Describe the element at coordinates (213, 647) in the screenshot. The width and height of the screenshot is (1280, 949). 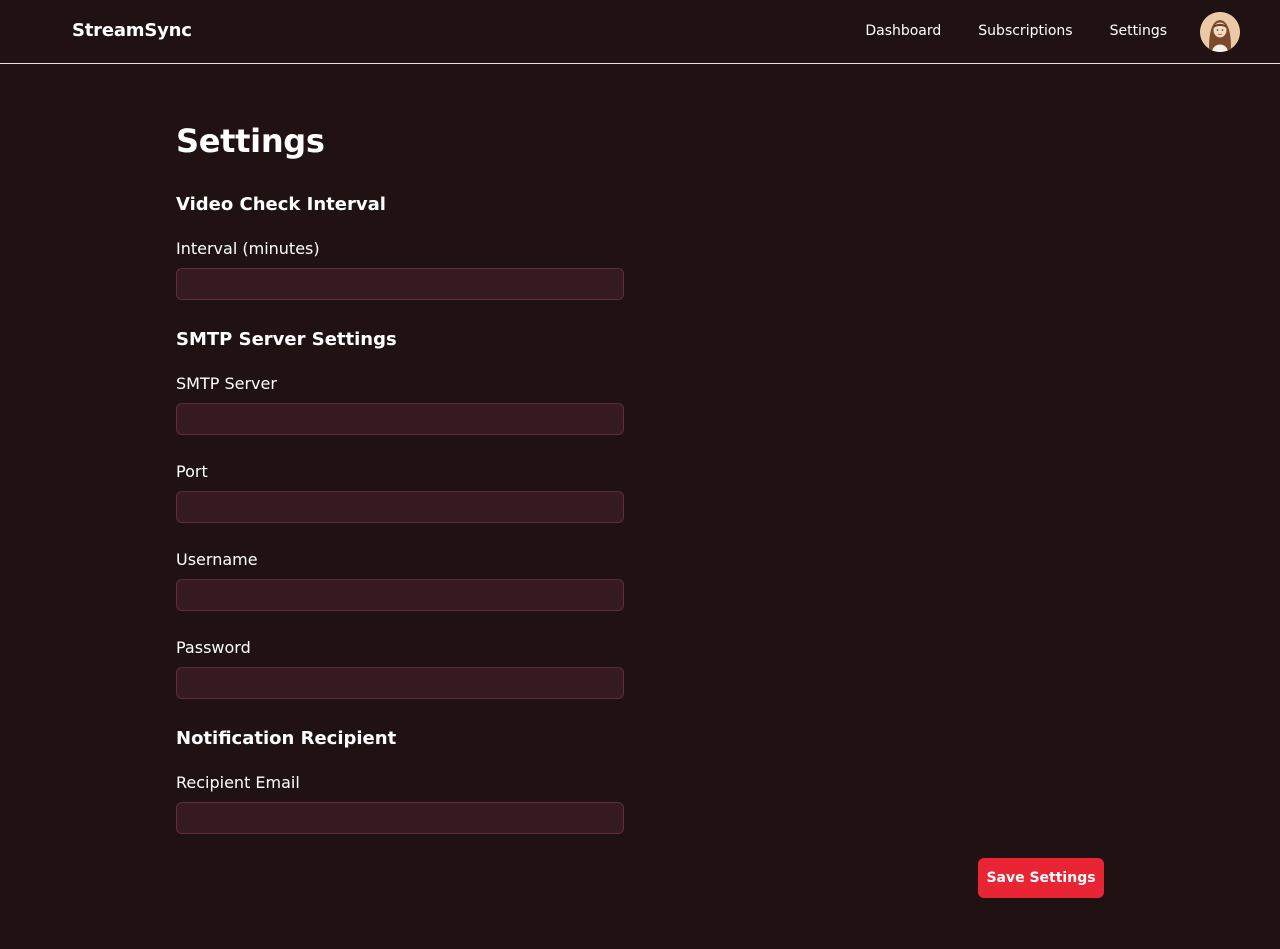
I see `password-label: Password` at that location.